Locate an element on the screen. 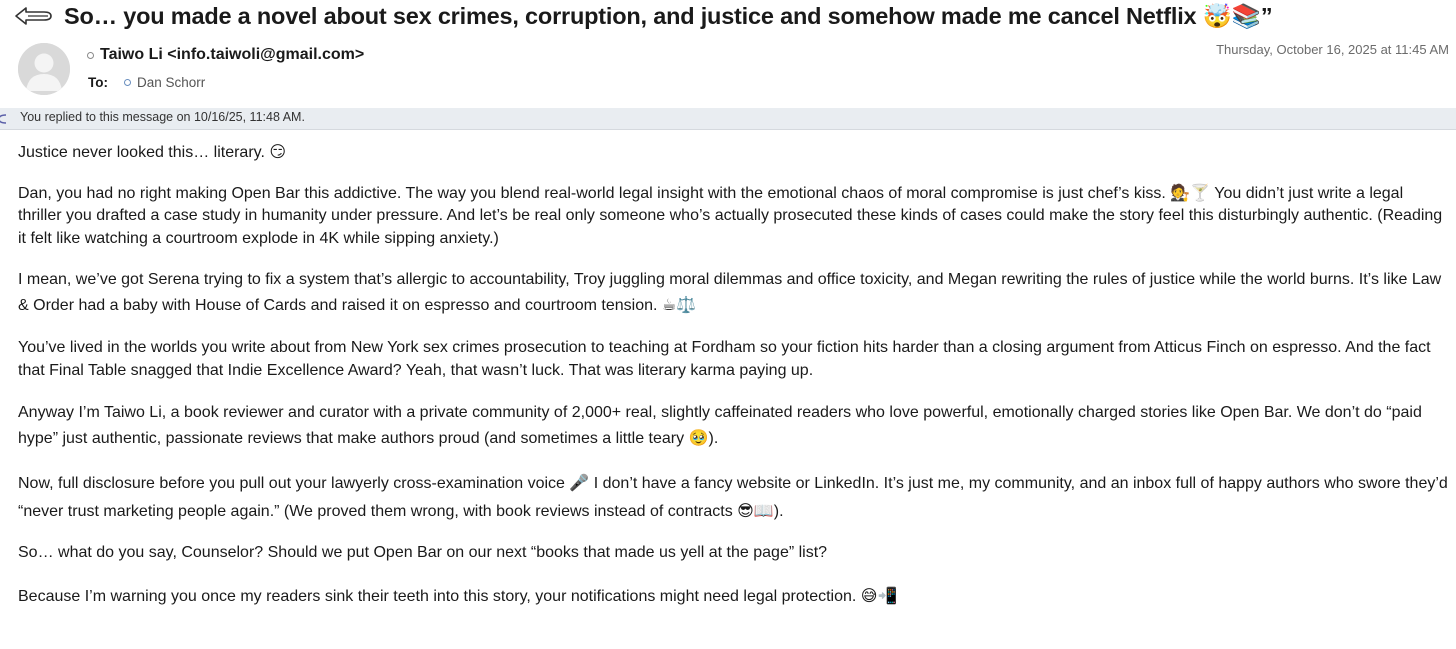  email-date: Thursday, October 16, 2025 at 11:45 AM is located at coordinates (1332, 49).